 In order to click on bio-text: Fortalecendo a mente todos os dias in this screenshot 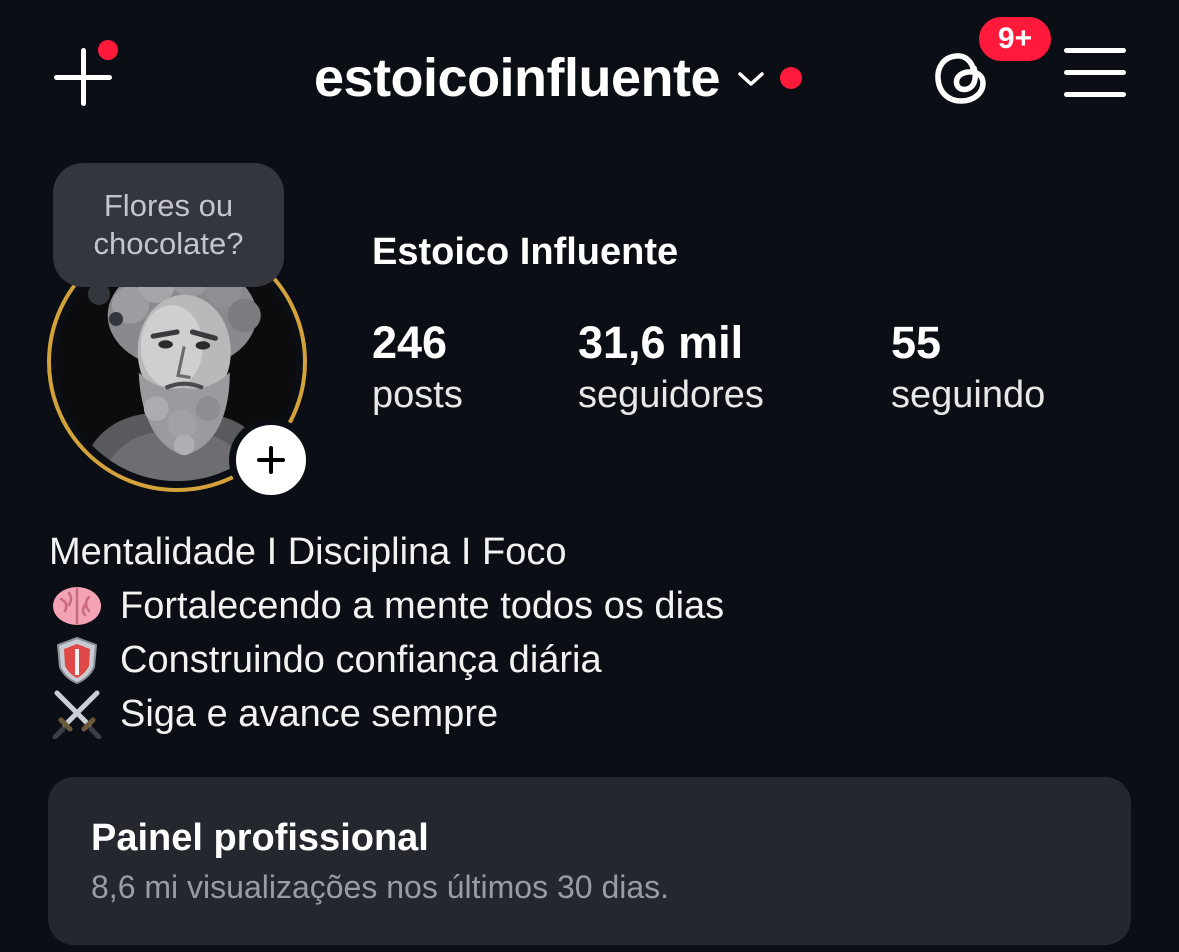, I will do `click(422, 606)`.